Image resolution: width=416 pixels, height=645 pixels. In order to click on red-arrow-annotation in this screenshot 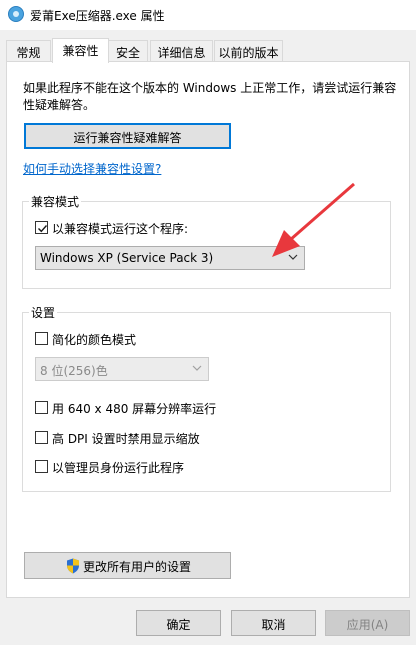, I will do `click(313, 219)`.